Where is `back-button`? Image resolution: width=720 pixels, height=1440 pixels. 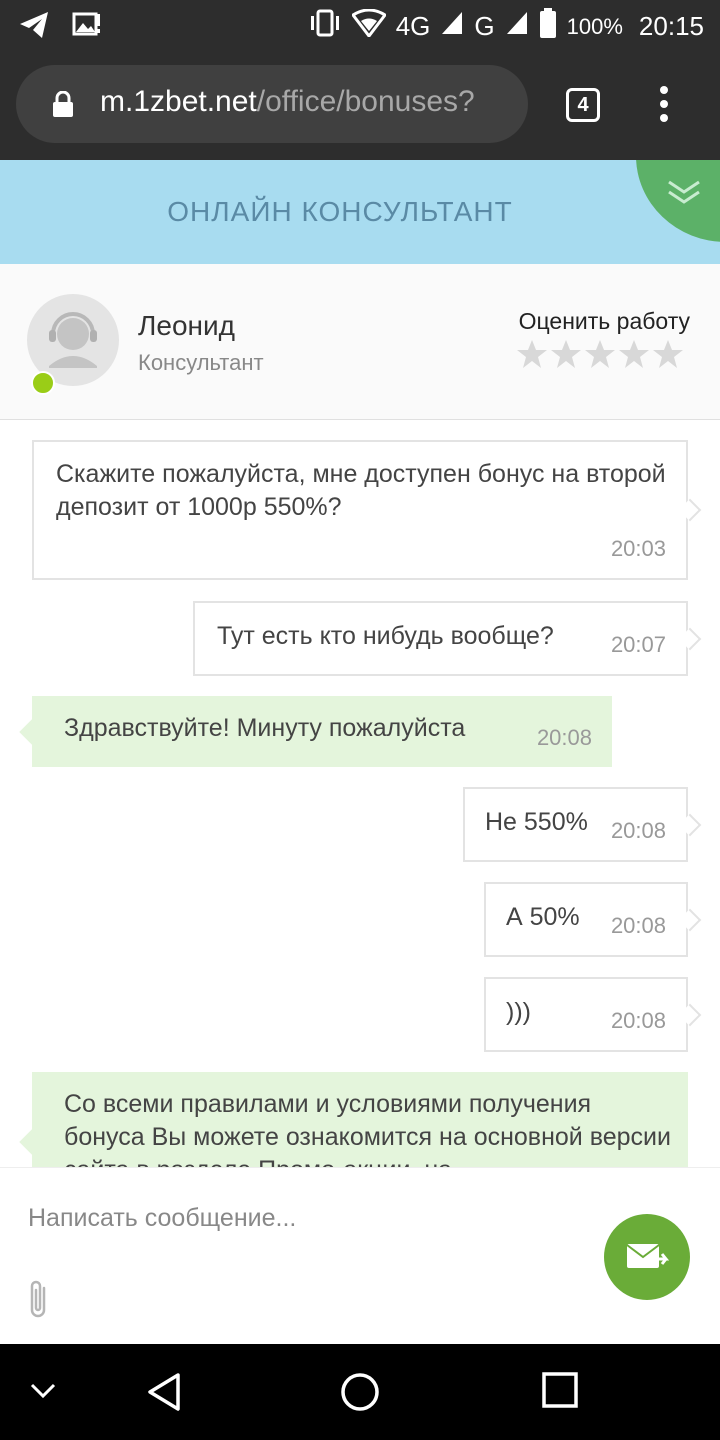
back-button is located at coordinates (164, 1394).